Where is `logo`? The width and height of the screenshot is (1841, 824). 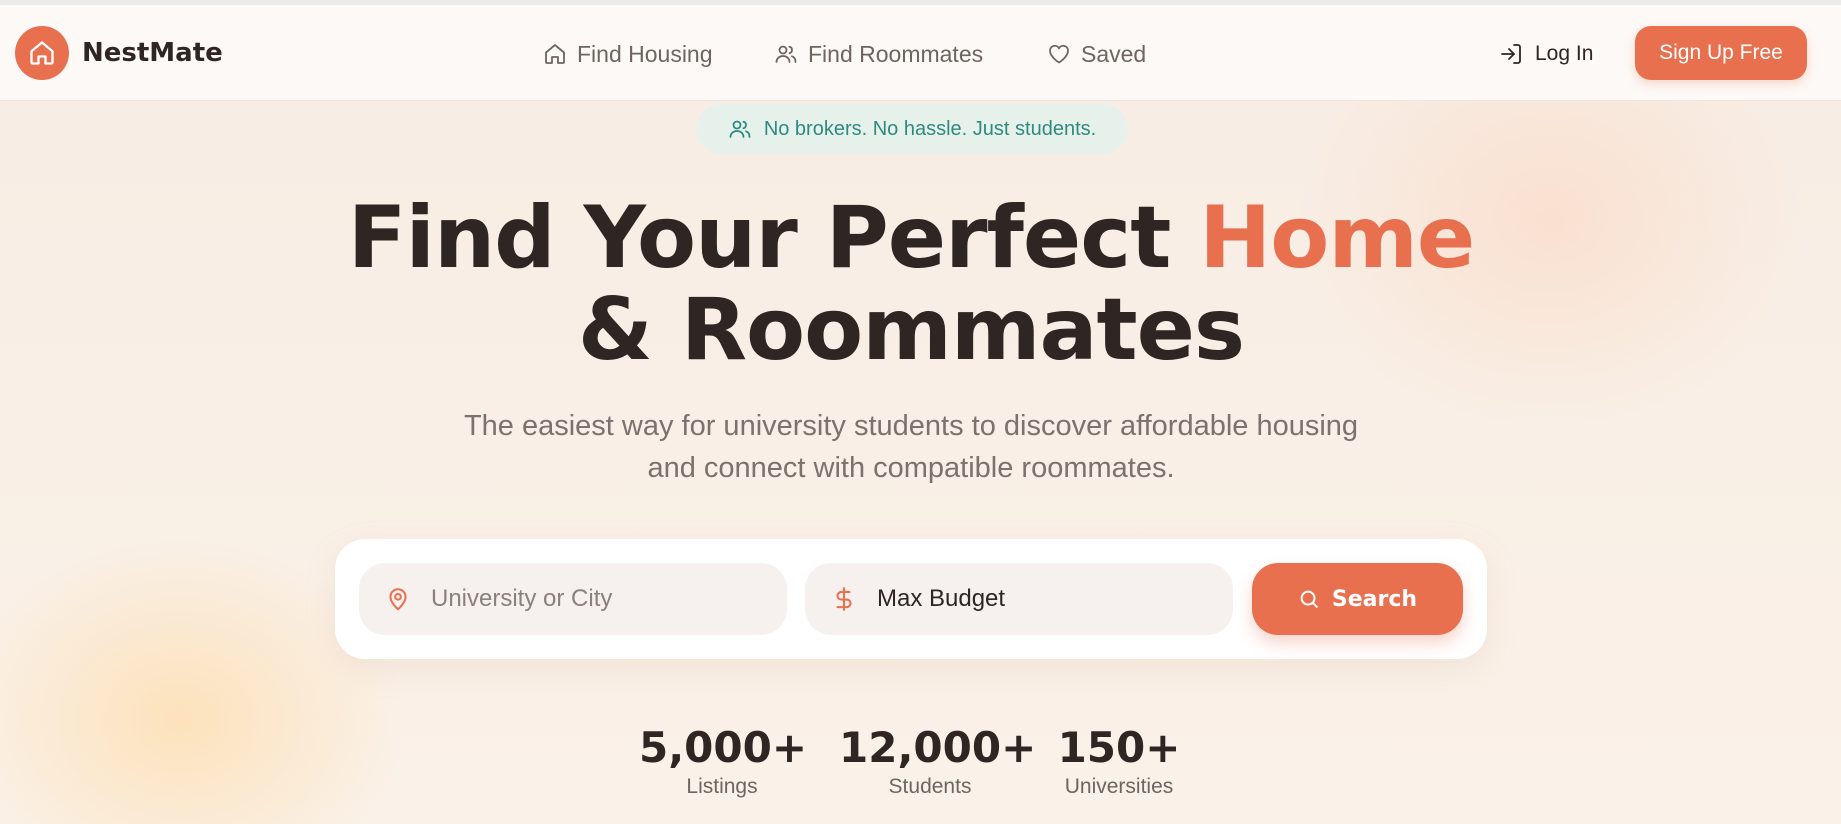 logo is located at coordinates (42, 53).